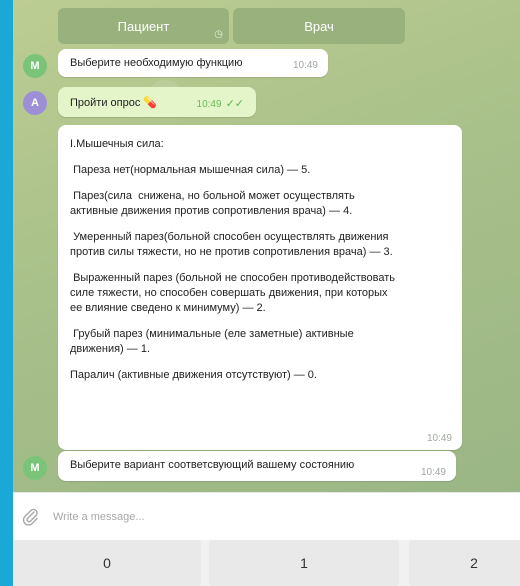 The height and width of the screenshot is (586, 520). I want to click on message-bubble-outgoing: Пройти опрос 💊 10:49 ✓✓, so click(157, 102).